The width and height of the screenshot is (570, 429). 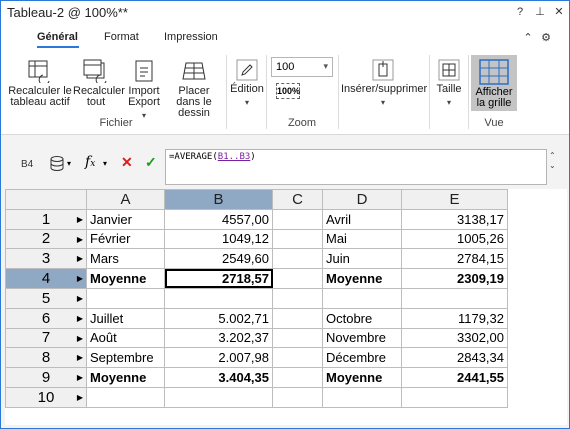 What do you see at coordinates (218, 298) in the screenshot?
I see `cell-b5` at bounding box center [218, 298].